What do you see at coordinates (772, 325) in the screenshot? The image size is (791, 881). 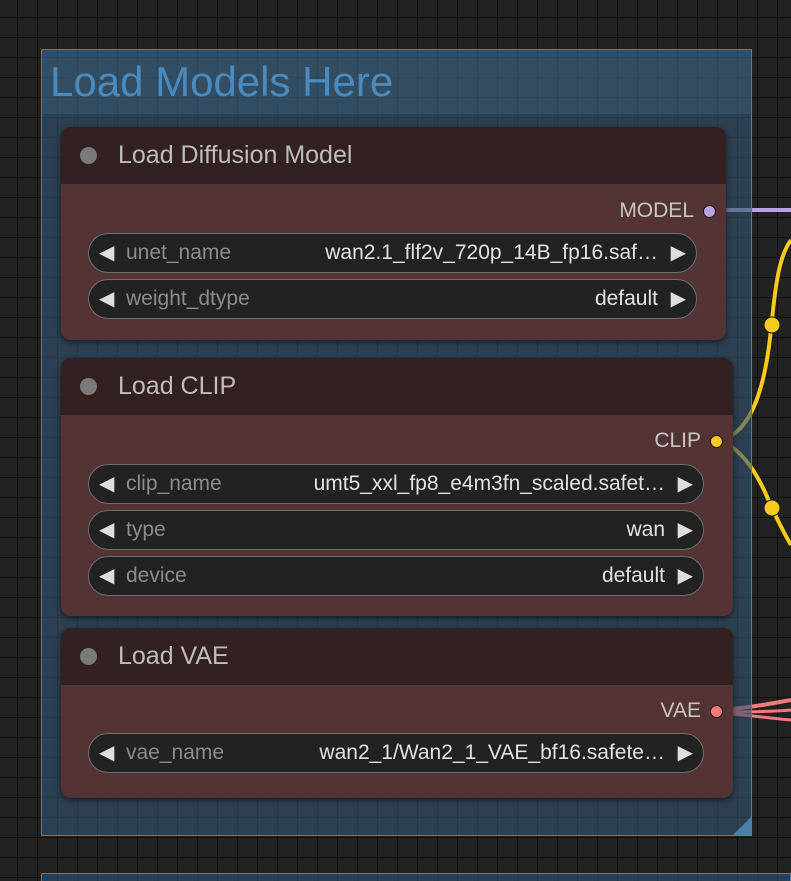 I see `clip-link-midpoint-upper` at bounding box center [772, 325].